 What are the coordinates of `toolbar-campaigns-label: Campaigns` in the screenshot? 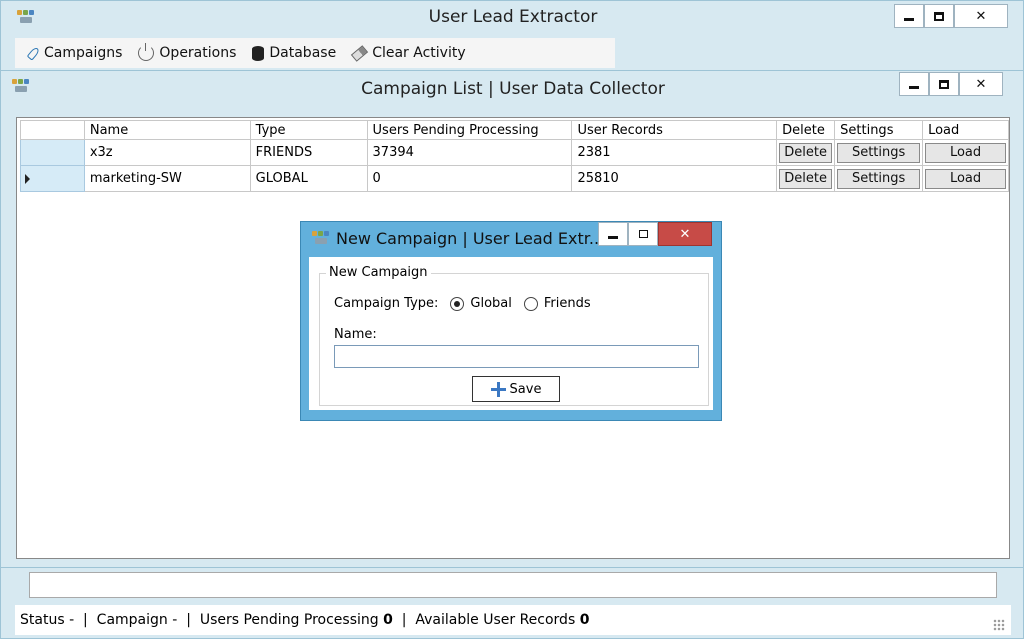 It's located at (83, 53).